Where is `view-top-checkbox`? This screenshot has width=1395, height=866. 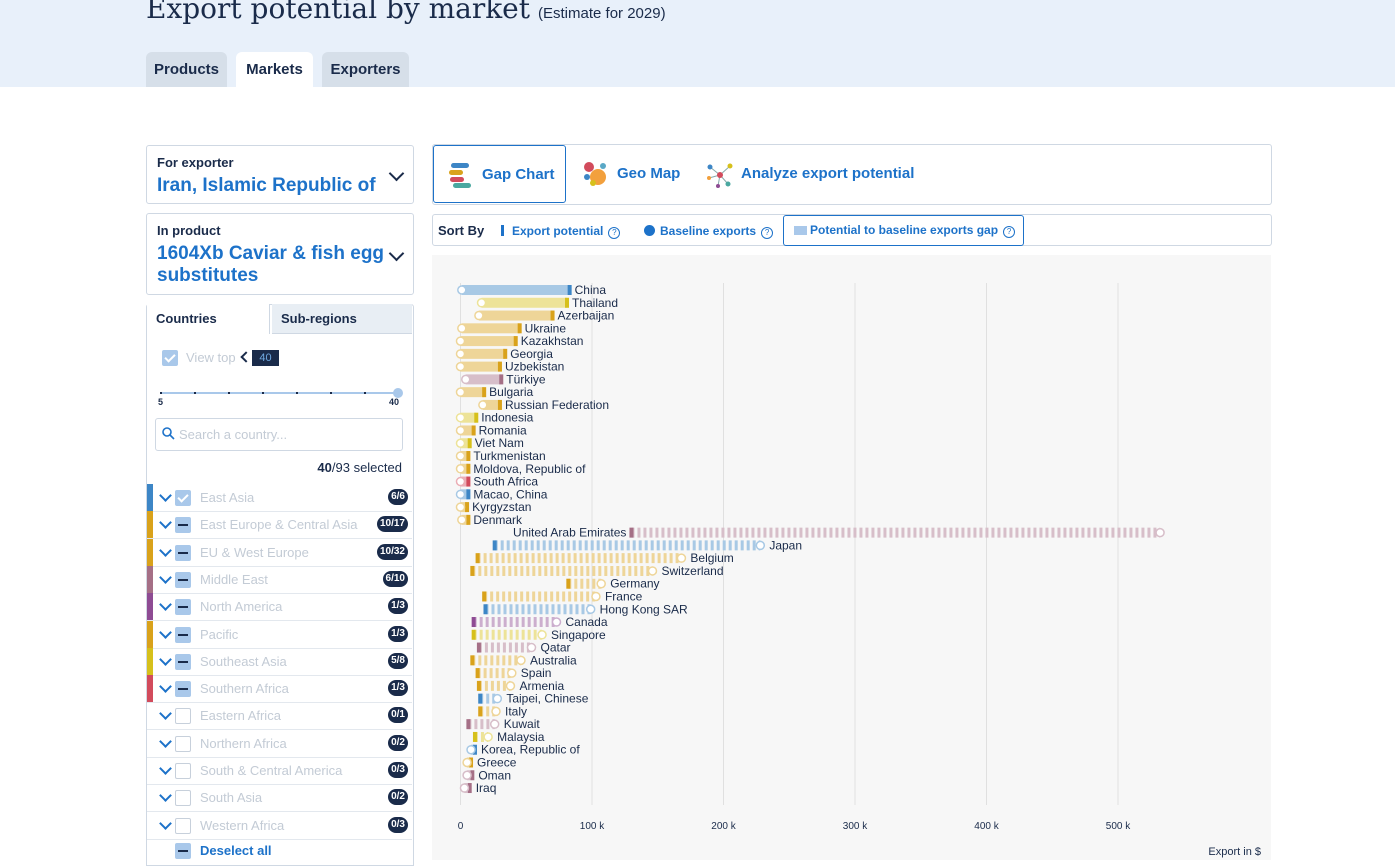 view-top-checkbox is located at coordinates (170, 358).